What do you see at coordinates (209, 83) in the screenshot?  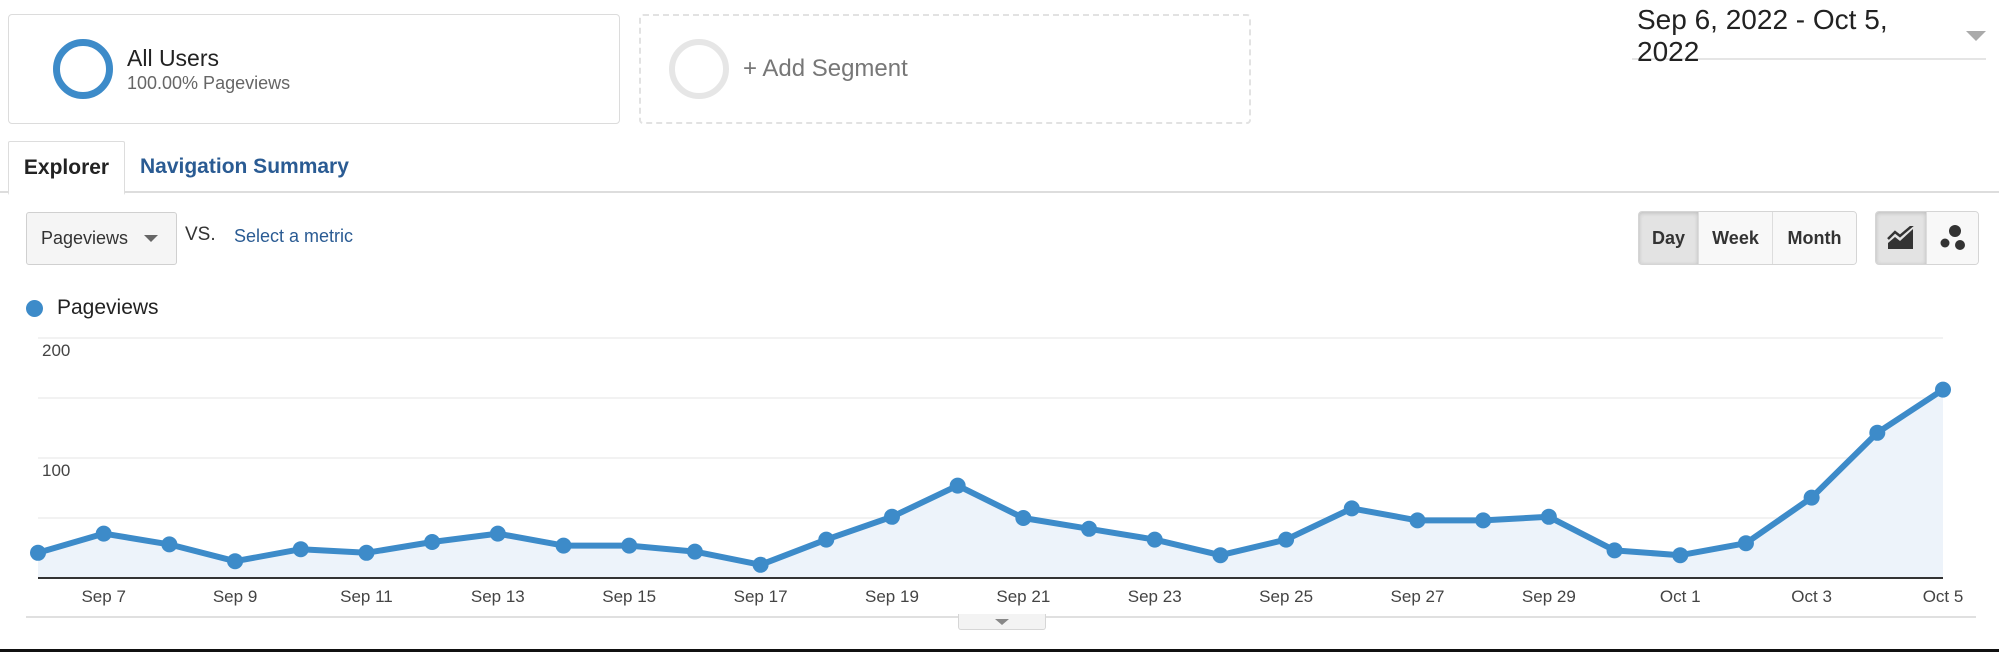 I see `segment-subtitle: 100.00% Pageviews` at bounding box center [209, 83].